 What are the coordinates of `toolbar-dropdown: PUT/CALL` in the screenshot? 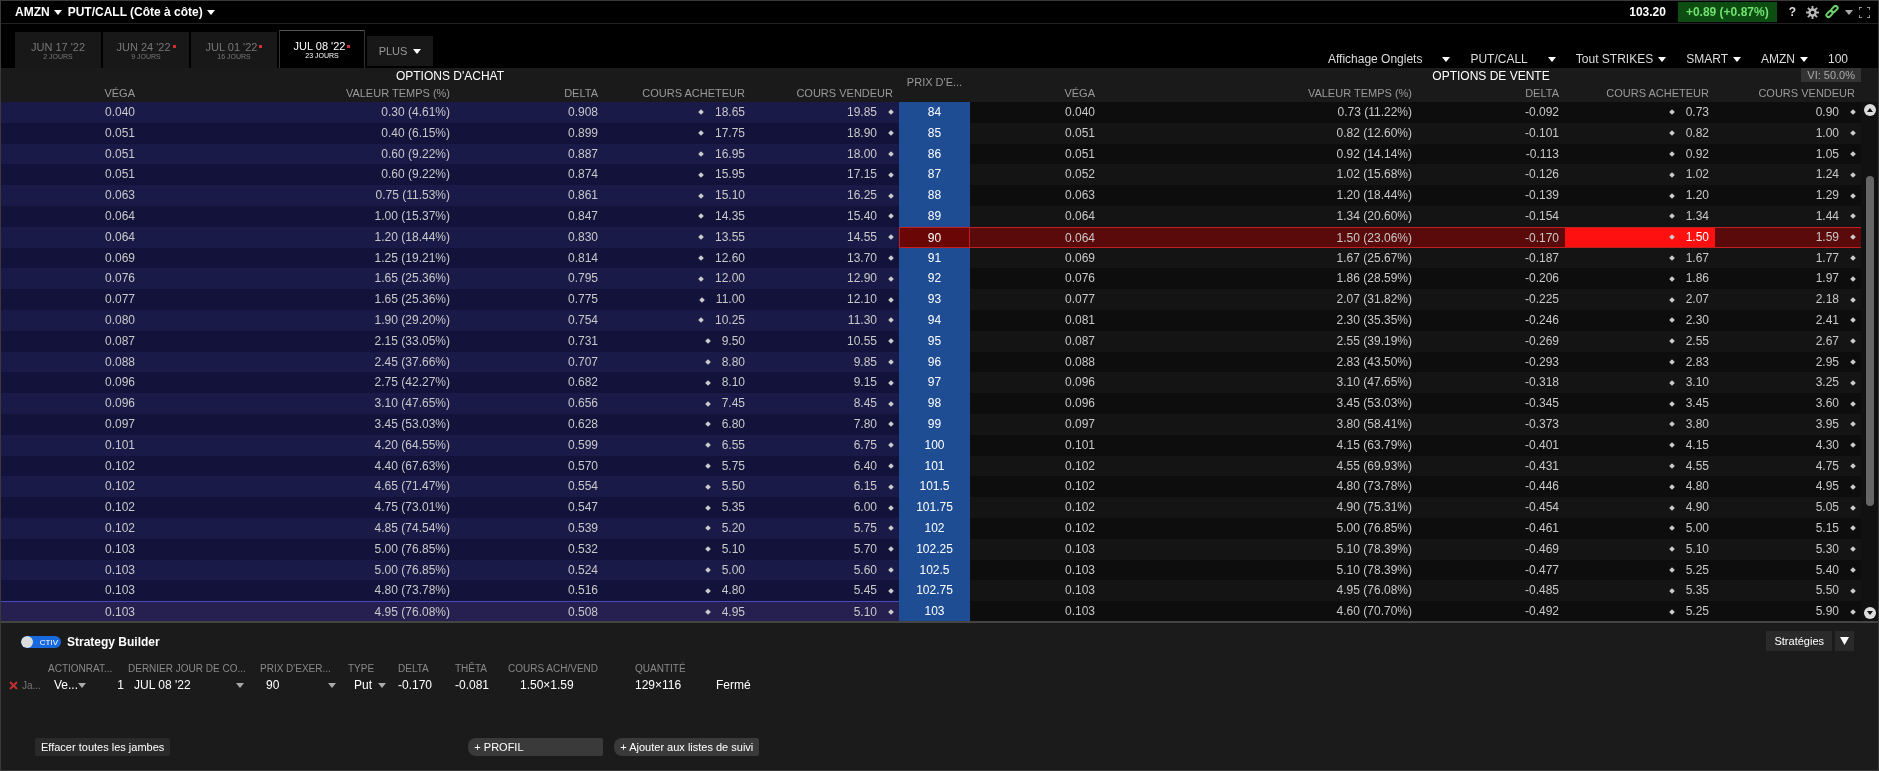 It's located at (1513, 59).